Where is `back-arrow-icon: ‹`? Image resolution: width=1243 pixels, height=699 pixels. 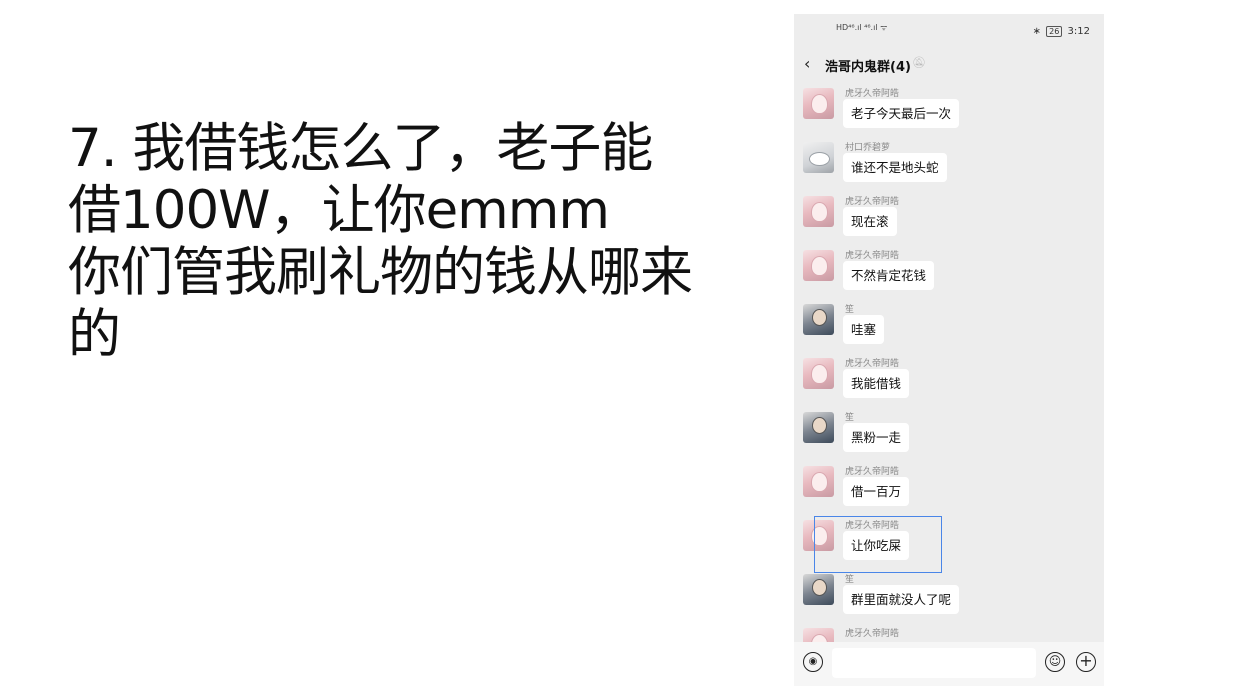 back-arrow-icon: ‹ is located at coordinates (807, 63).